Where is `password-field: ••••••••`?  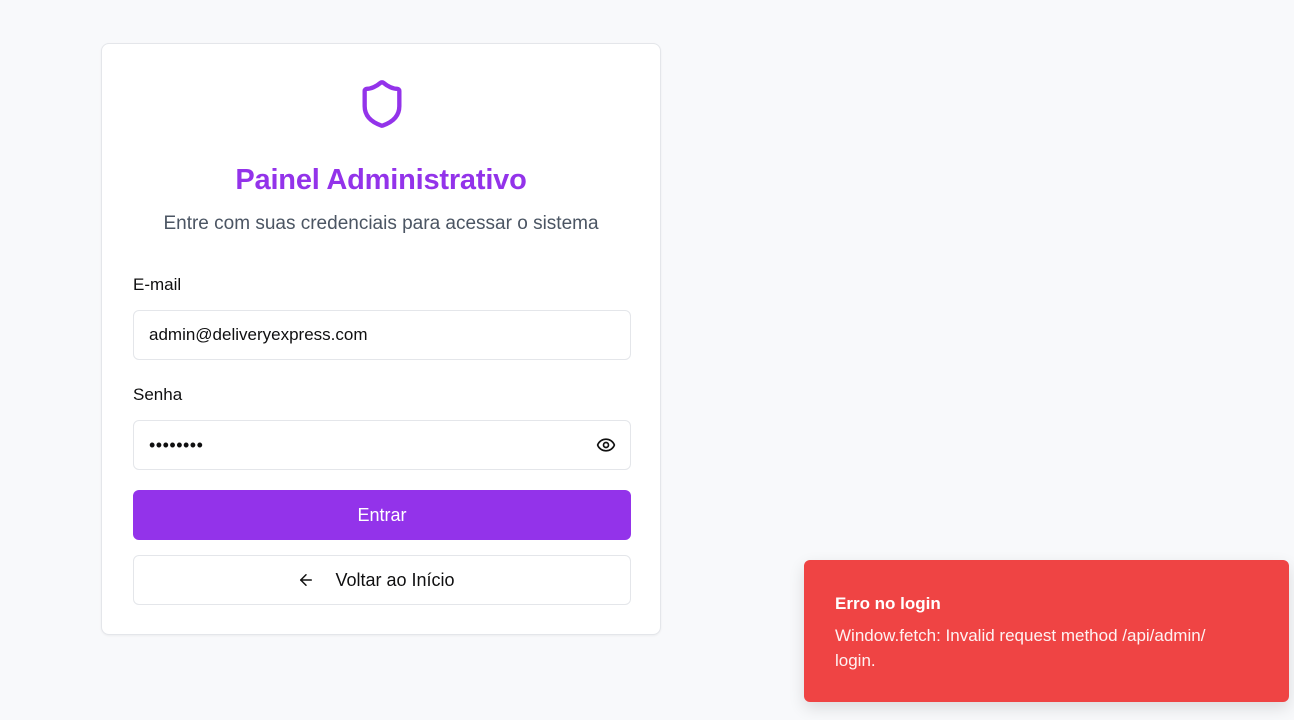 password-field: •••••••• is located at coordinates (382, 445).